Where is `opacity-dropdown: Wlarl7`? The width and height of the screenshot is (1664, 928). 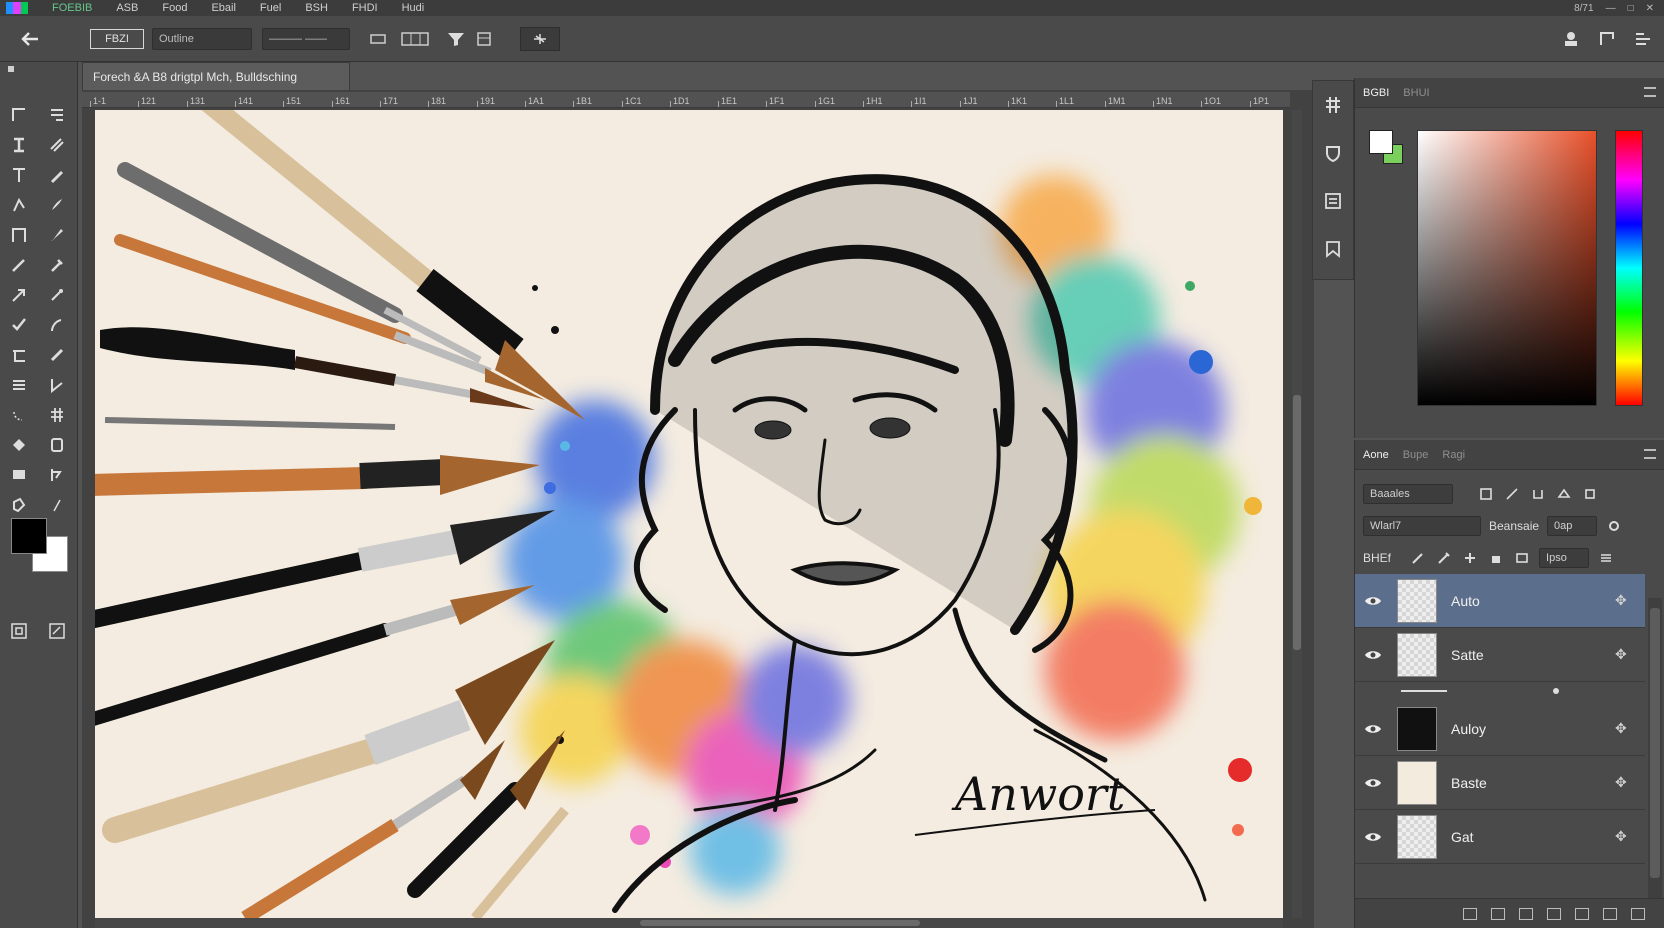 opacity-dropdown: Wlarl7 is located at coordinates (1422, 526).